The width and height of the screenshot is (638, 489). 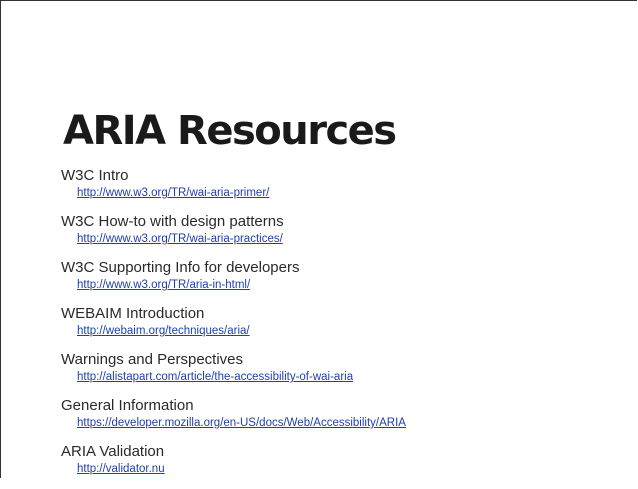 What do you see at coordinates (113, 451) in the screenshot?
I see `resource-label: ARIA Validation` at bounding box center [113, 451].